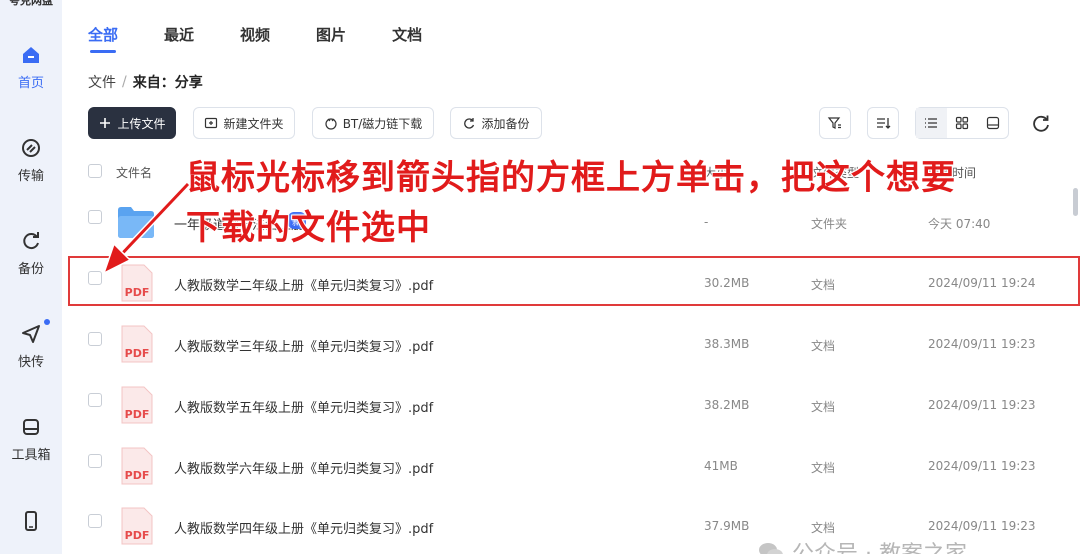 This screenshot has width=1080, height=554. Describe the element at coordinates (179, 38) in the screenshot. I see `tab-recent: 最近` at that location.